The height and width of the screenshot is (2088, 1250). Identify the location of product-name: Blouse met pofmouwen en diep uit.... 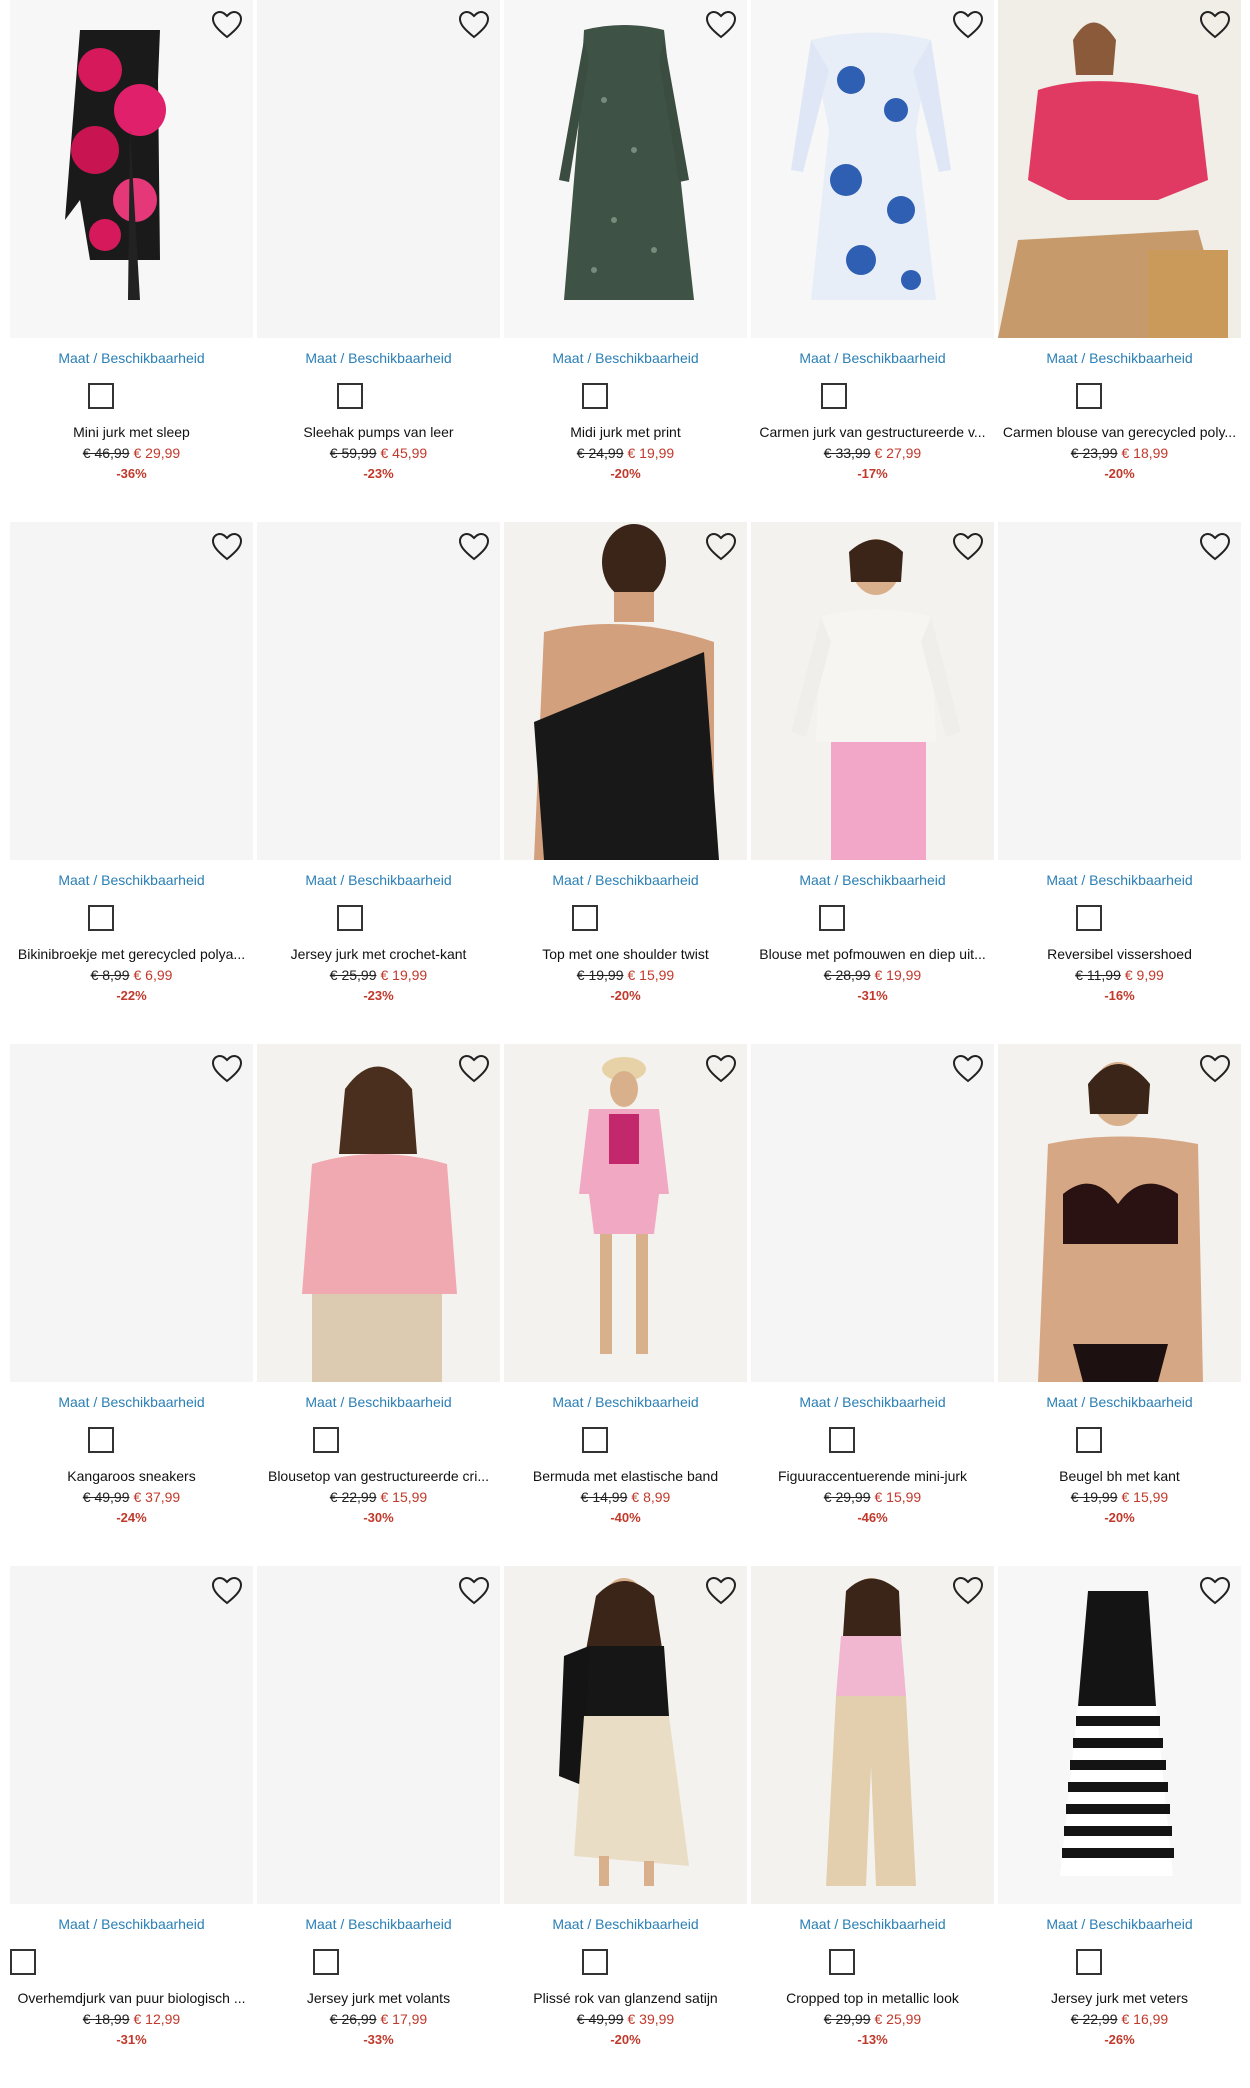
(872, 954).